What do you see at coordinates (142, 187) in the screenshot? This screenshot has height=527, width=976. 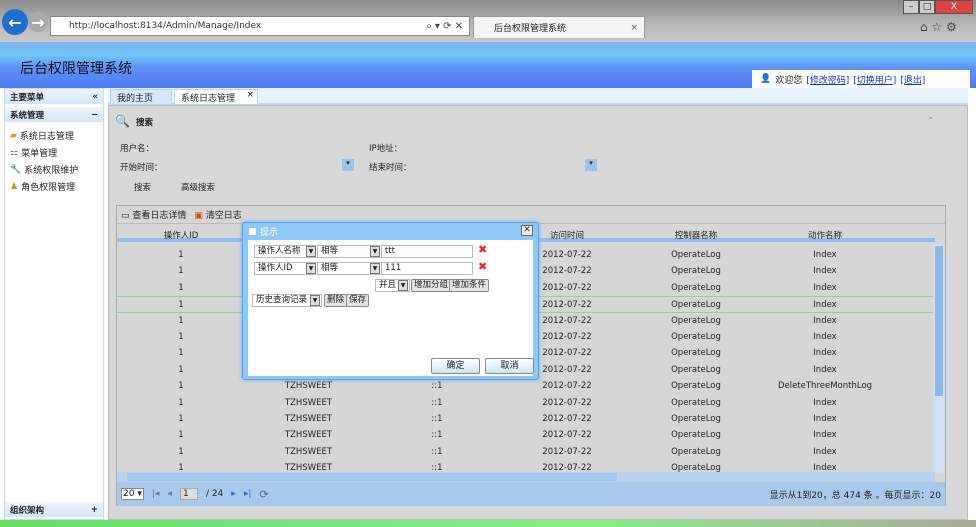 I see `search-button: 搜索` at bounding box center [142, 187].